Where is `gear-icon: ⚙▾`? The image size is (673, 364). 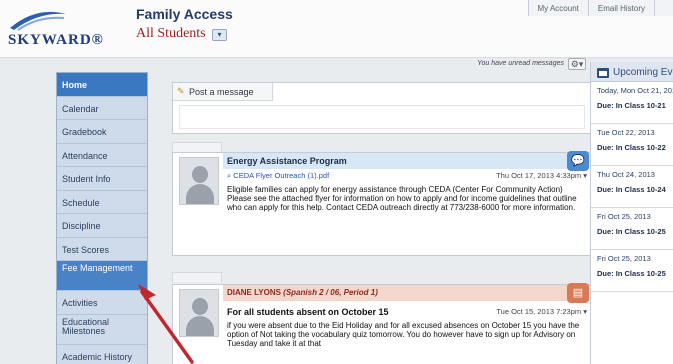
gear-icon: ⚙▾ is located at coordinates (577, 64).